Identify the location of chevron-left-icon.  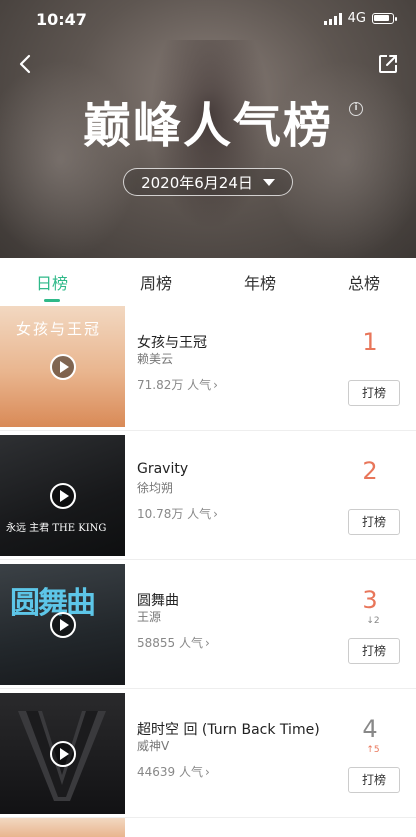
(25, 64).